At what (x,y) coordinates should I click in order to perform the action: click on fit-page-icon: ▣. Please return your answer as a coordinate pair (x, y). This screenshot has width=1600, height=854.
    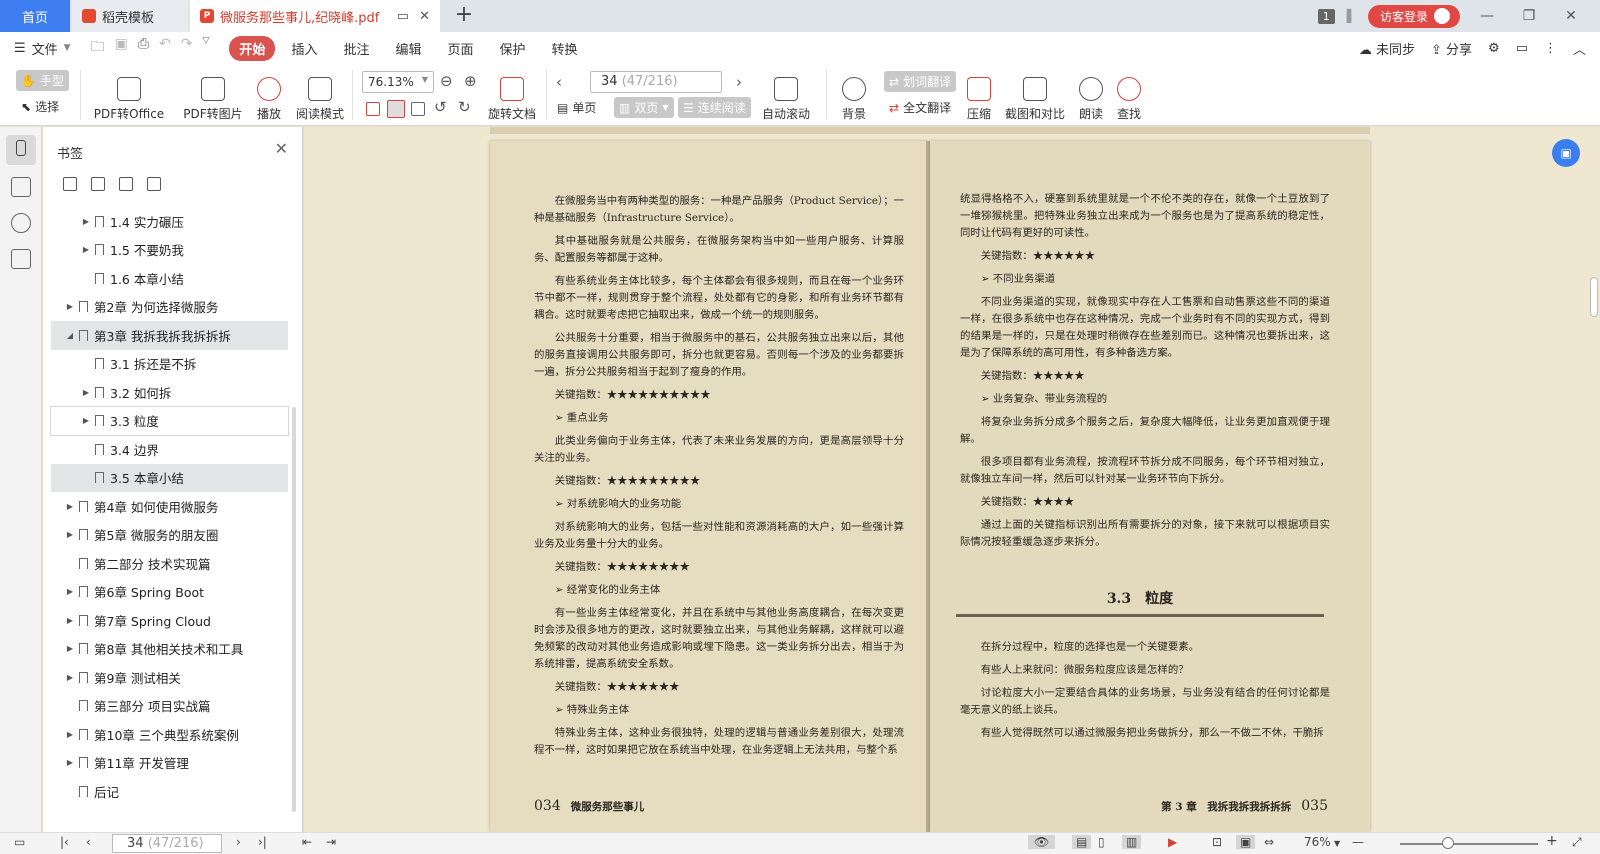
    Looking at the image, I should click on (1246, 842).